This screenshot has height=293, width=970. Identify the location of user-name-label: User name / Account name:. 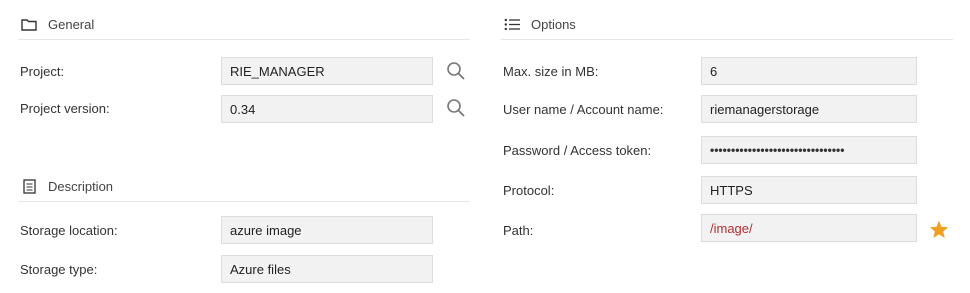
(583, 109).